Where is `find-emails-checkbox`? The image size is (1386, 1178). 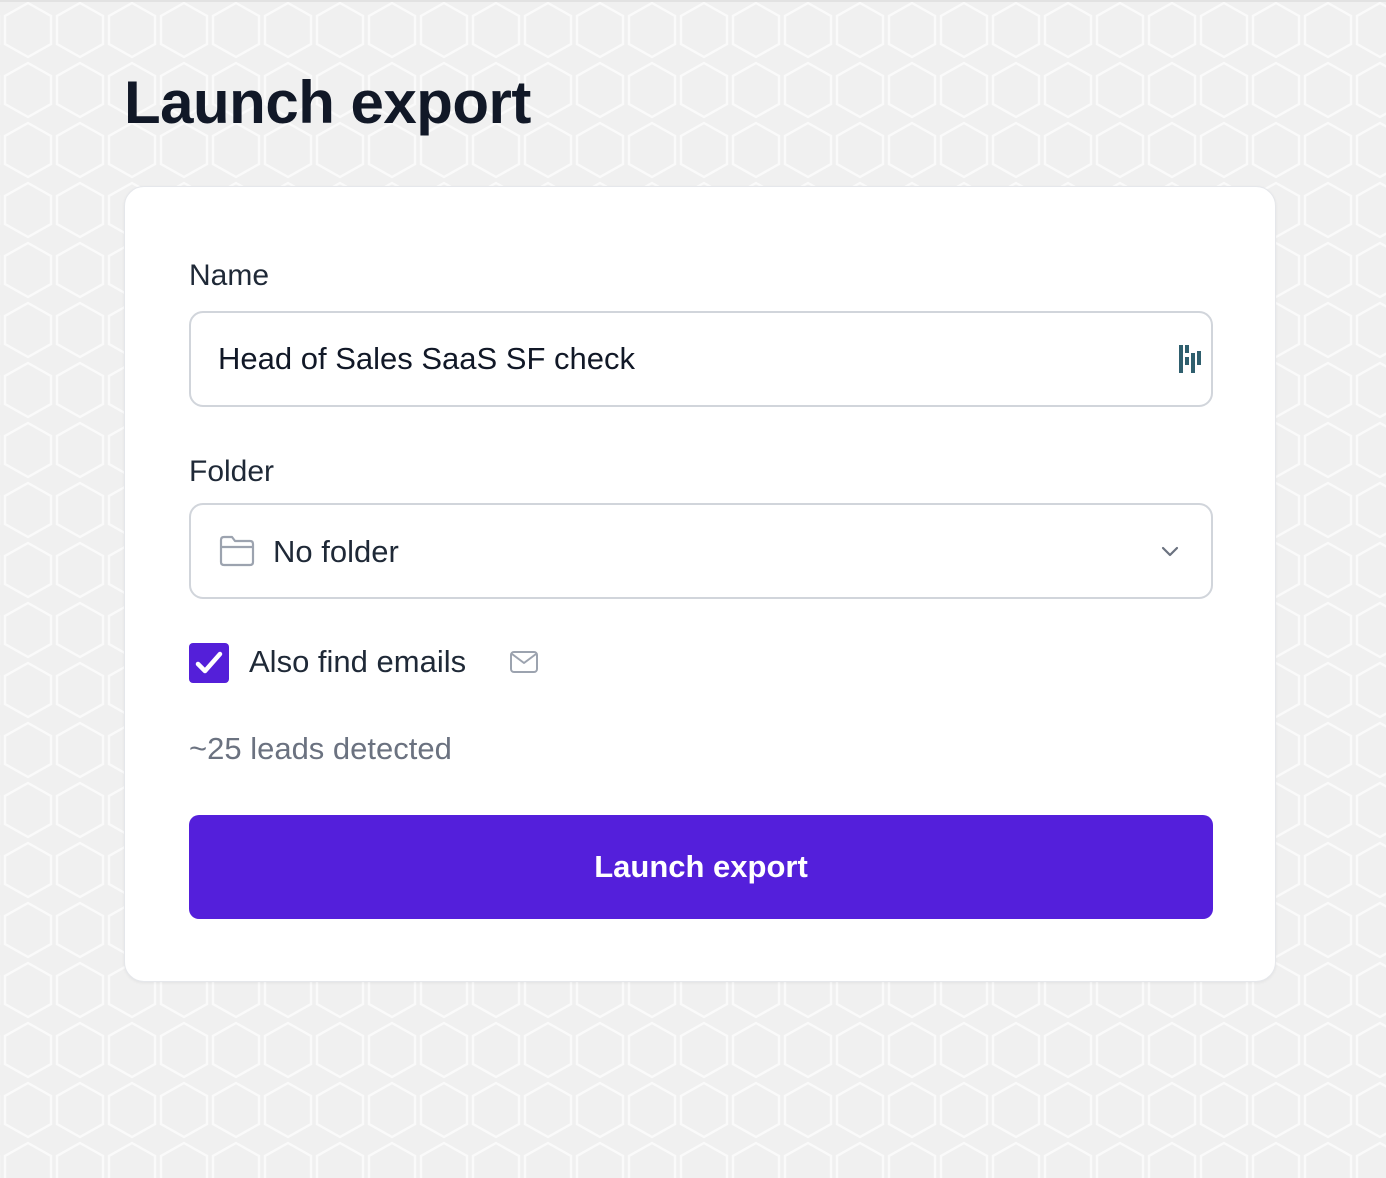
find-emails-checkbox is located at coordinates (209, 663).